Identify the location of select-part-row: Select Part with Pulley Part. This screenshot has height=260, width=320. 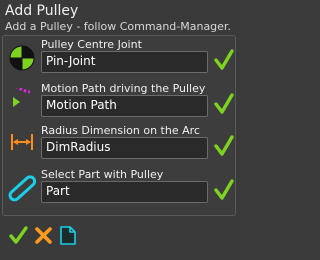
(120, 189).